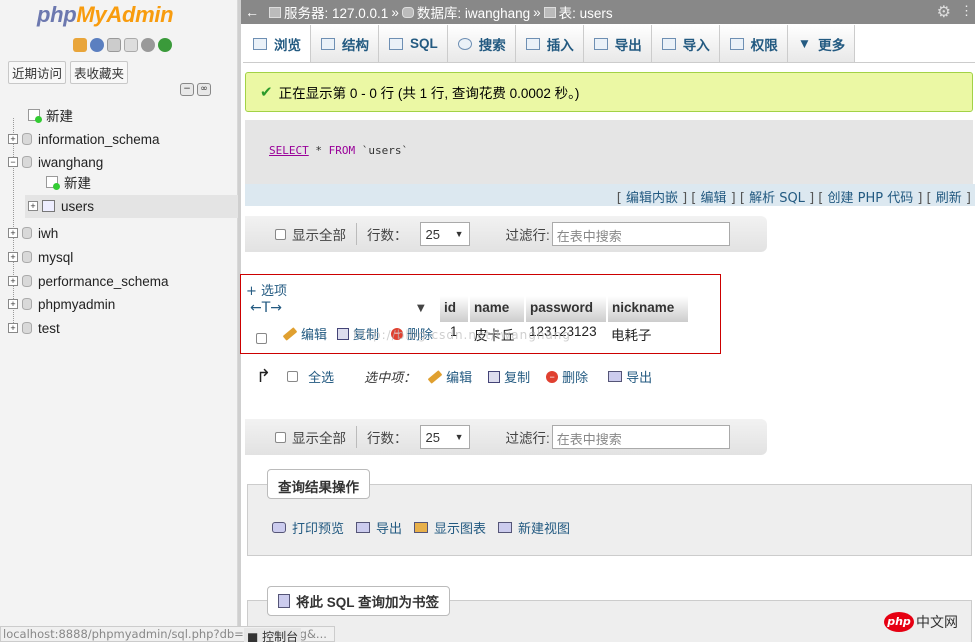 Image resolution: width=975 pixels, height=642 pixels. I want to click on print-preview-link: 打印预览, so click(318, 527).